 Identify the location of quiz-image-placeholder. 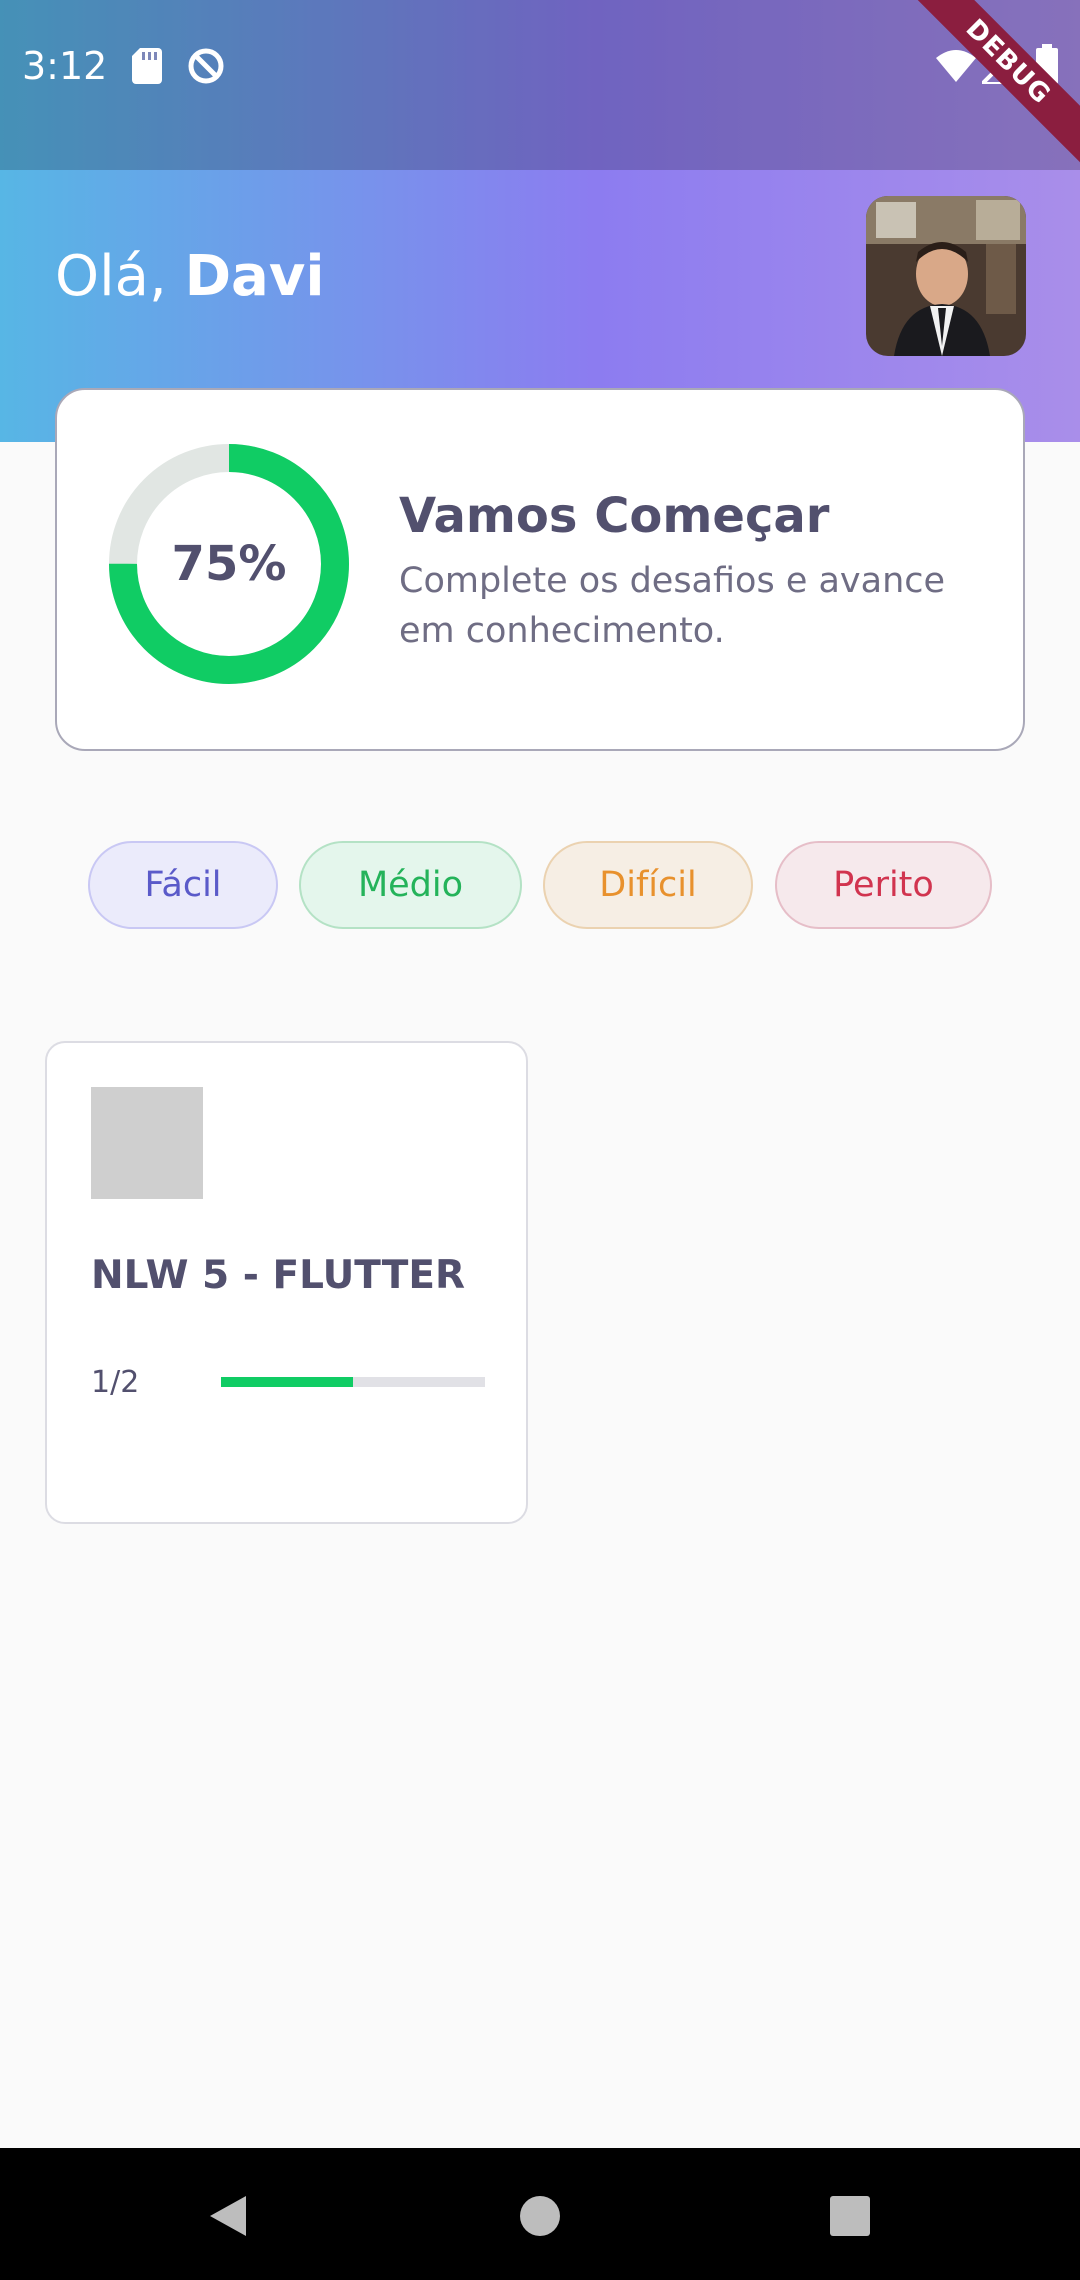
(147, 1143).